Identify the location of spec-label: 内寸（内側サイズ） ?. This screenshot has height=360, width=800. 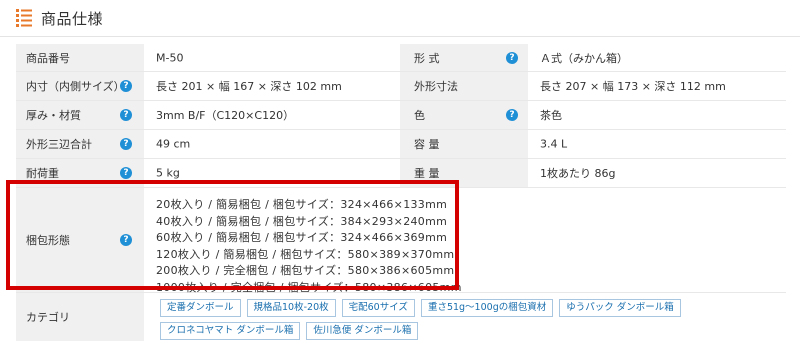
(80, 86).